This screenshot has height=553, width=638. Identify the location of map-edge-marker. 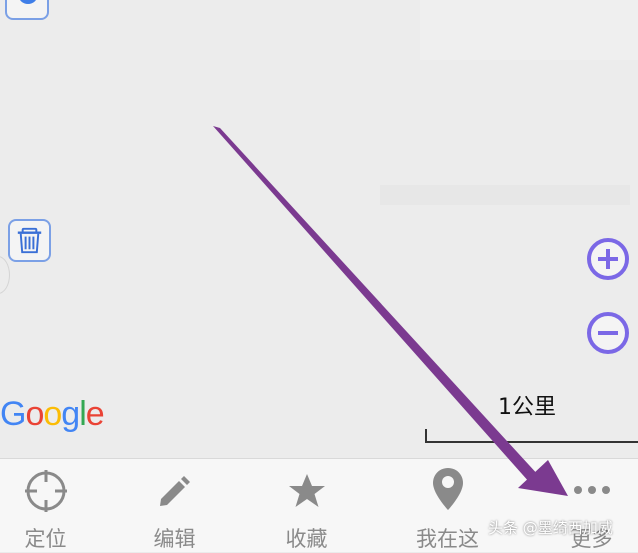
(5, 275).